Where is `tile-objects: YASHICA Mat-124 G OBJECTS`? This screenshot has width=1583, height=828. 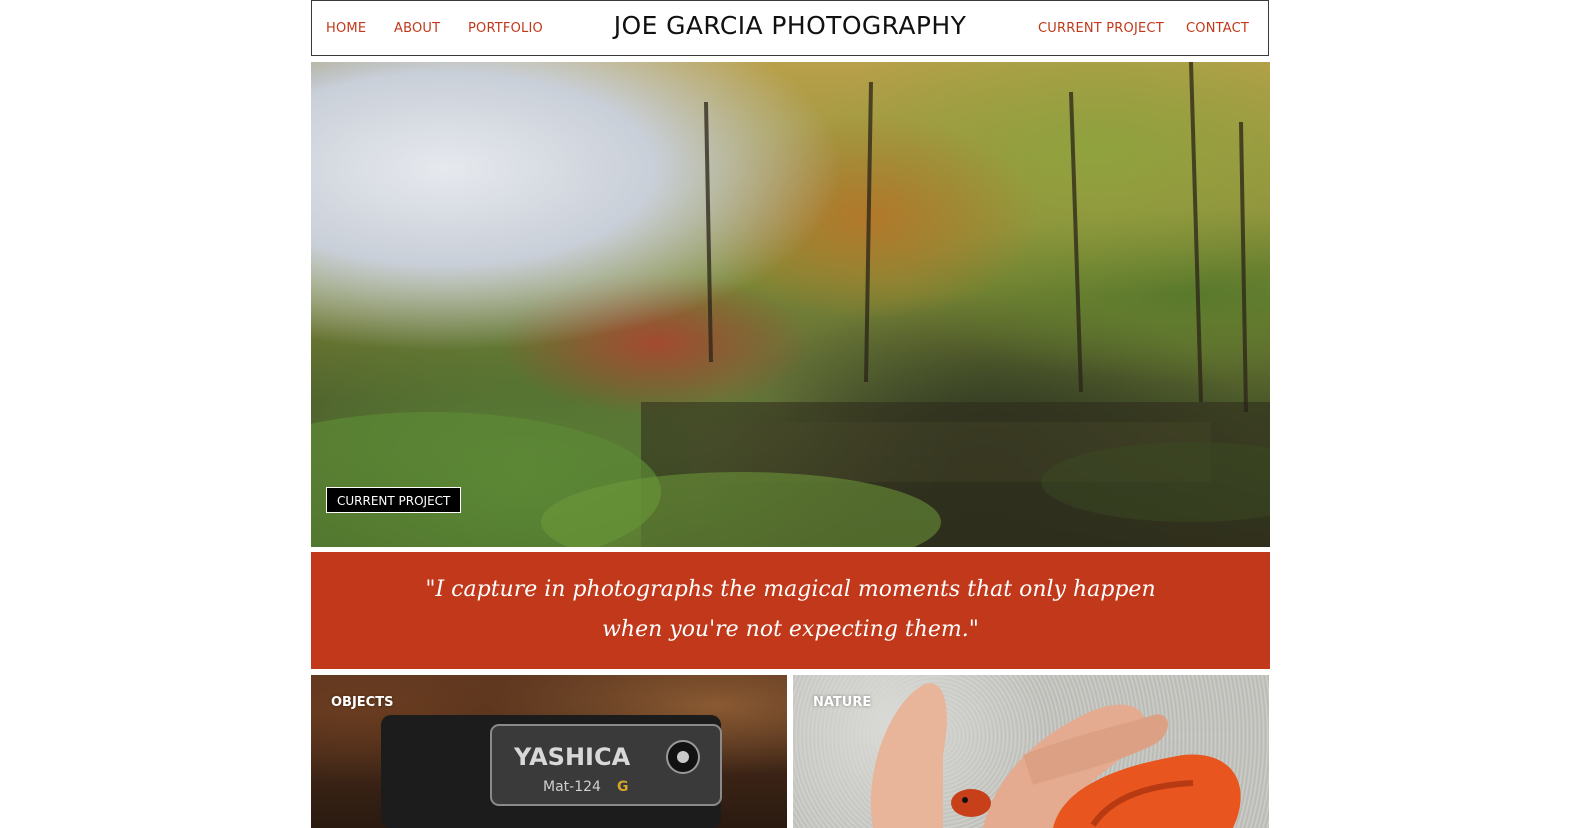 tile-objects: YASHICA Mat-124 G OBJECTS is located at coordinates (549, 751).